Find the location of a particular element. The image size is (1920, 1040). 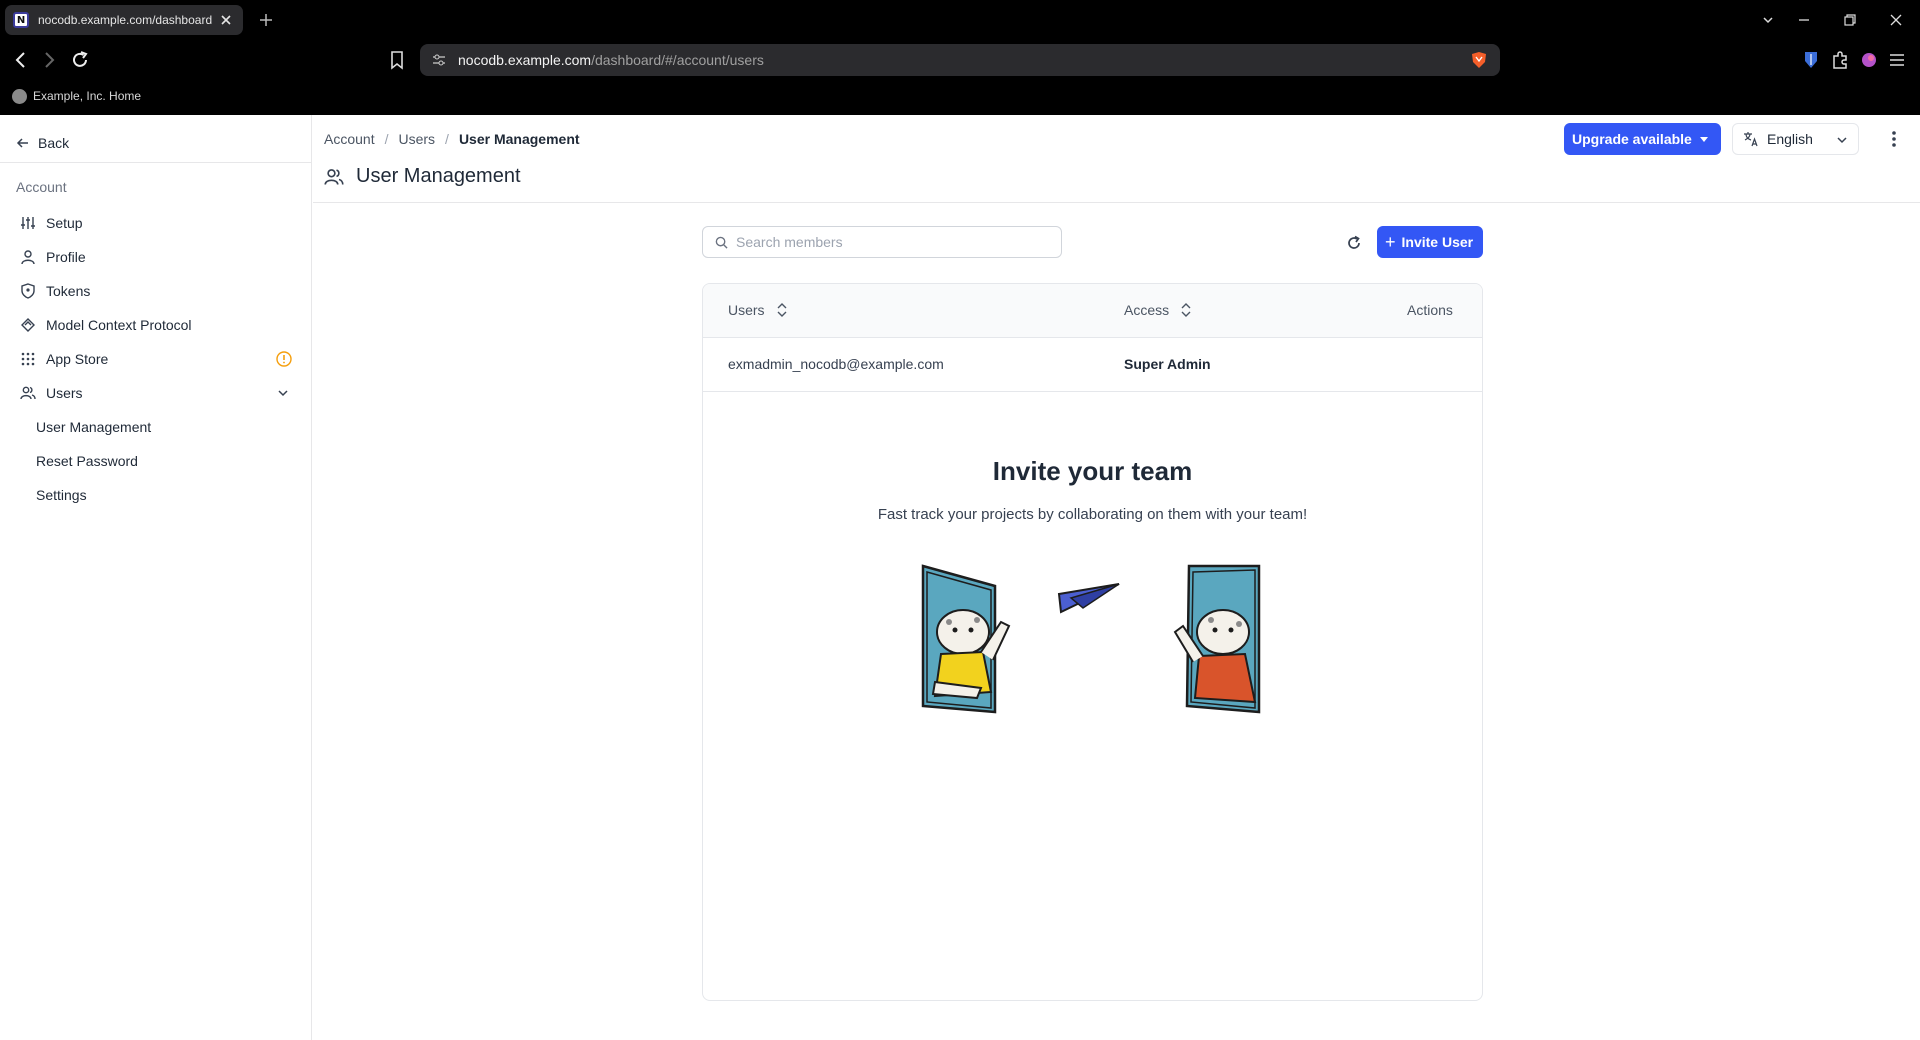

language-select: English is located at coordinates (1795, 139).